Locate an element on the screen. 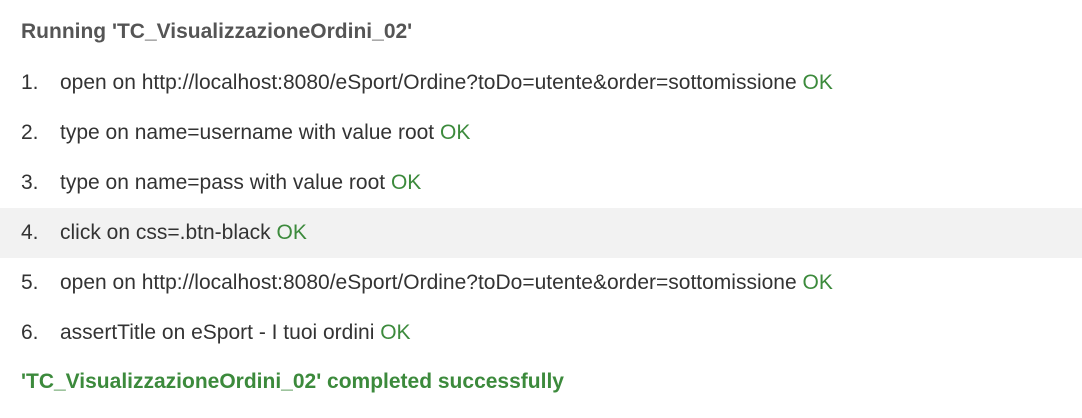  step-number: 4. is located at coordinates (30, 232).